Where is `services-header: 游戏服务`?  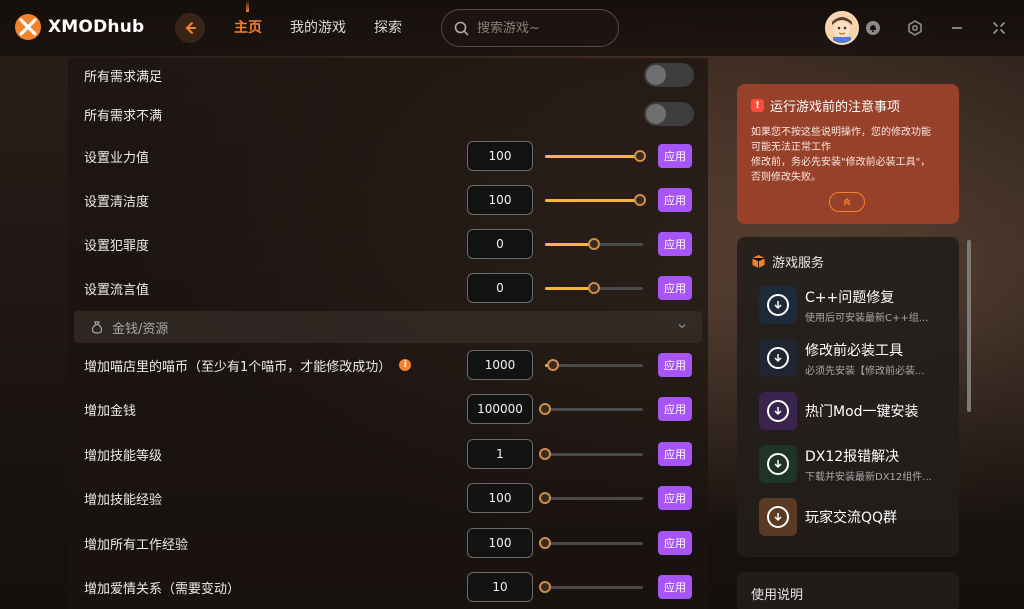
services-header: 游戏服务 is located at coordinates (787, 261).